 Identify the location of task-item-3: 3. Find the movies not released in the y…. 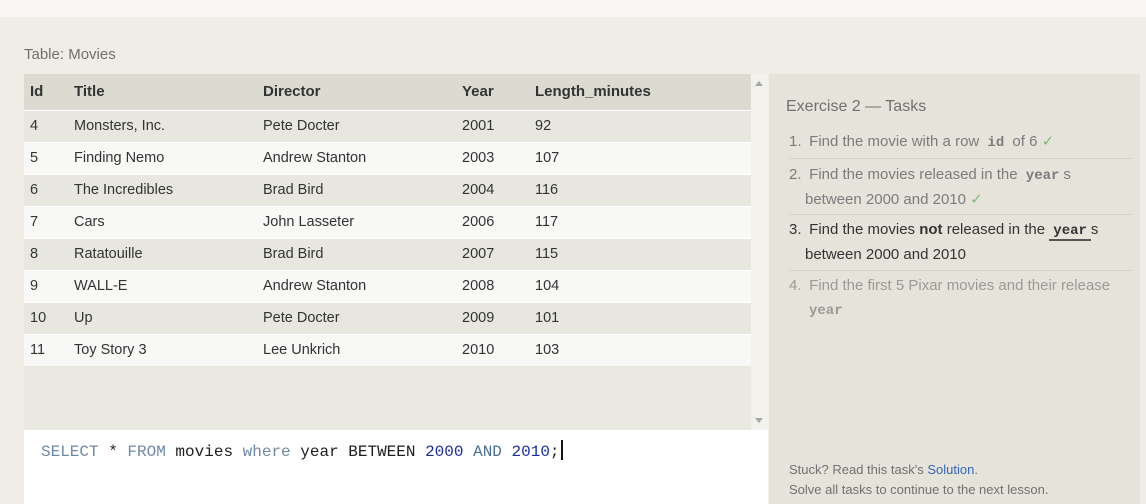
(961, 242).